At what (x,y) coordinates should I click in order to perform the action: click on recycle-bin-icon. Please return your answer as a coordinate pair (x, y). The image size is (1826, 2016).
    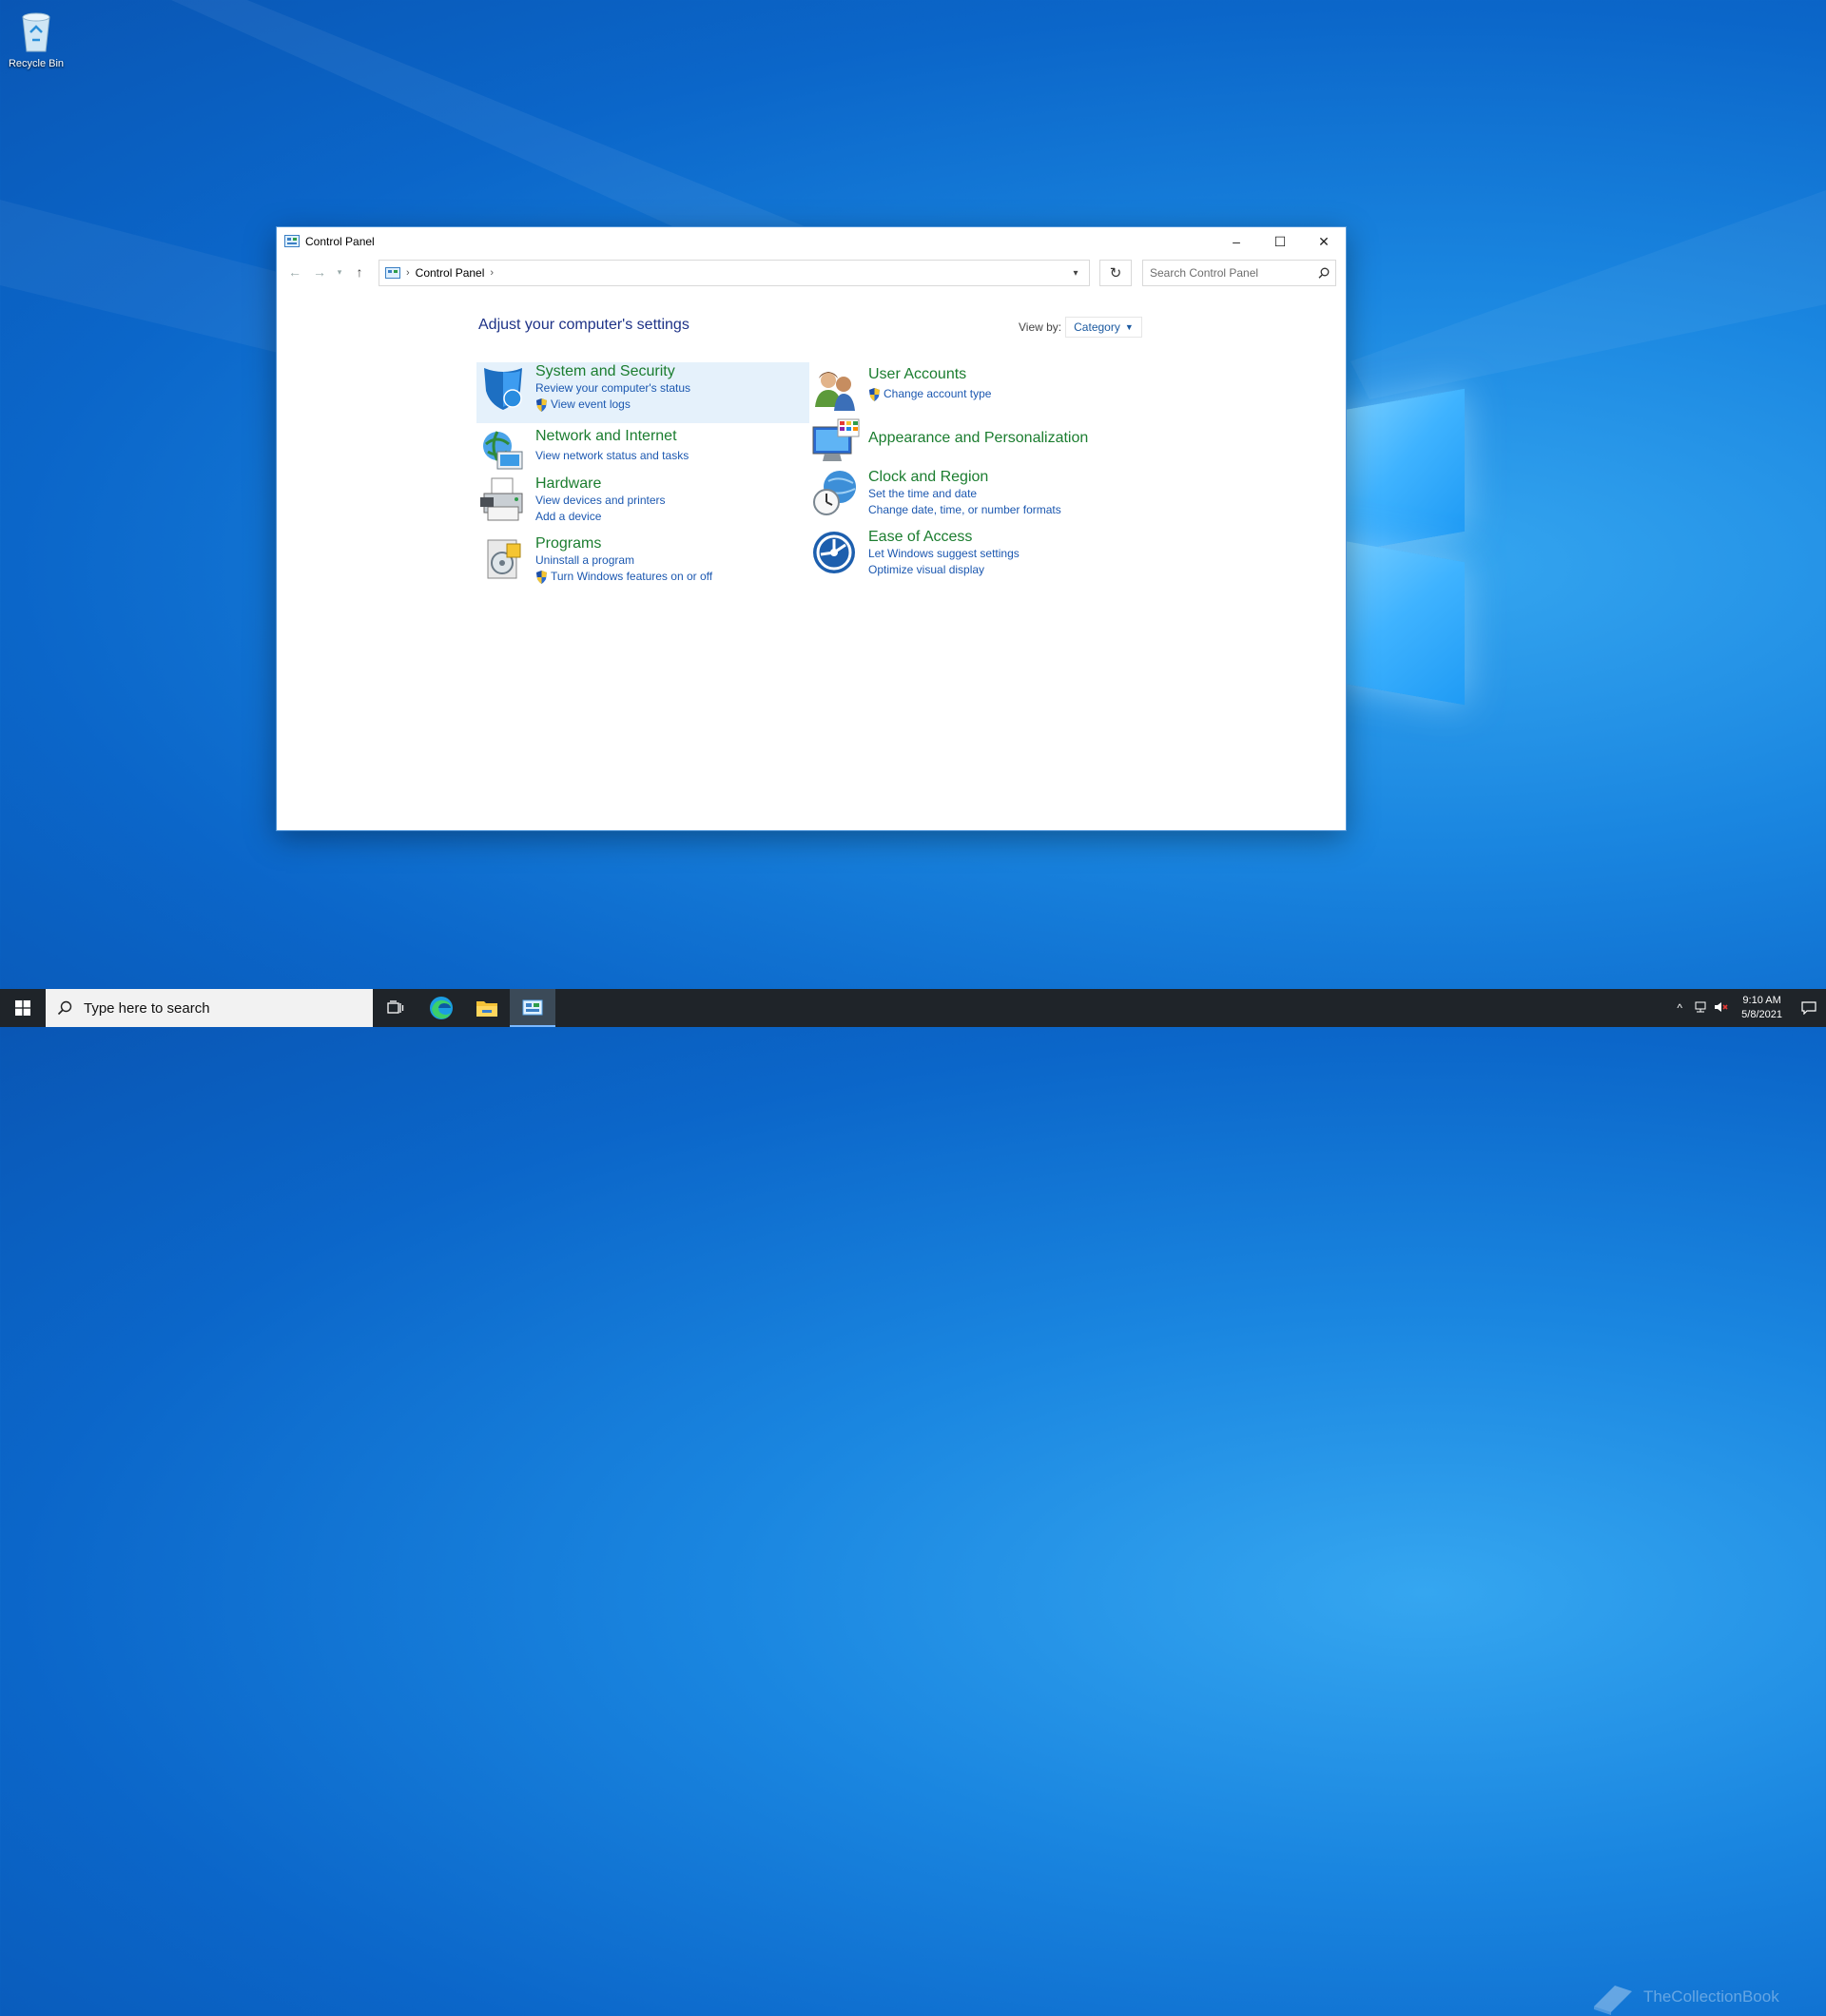
    Looking at the image, I should click on (36, 32).